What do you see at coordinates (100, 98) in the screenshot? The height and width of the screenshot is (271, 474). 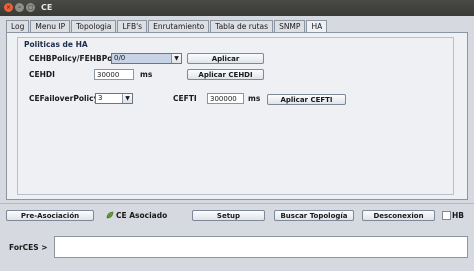 I see `failover-policy-value: 3` at bounding box center [100, 98].